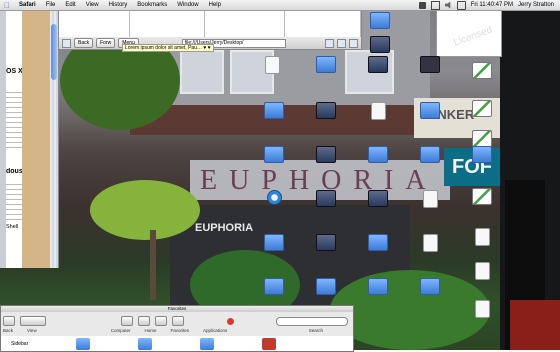 This screenshot has width=560, height=352. What do you see at coordinates (152, 5) in the screenshot?
I see `menu-bookmarks: Bookmarks` at bounding box center [152, 5].